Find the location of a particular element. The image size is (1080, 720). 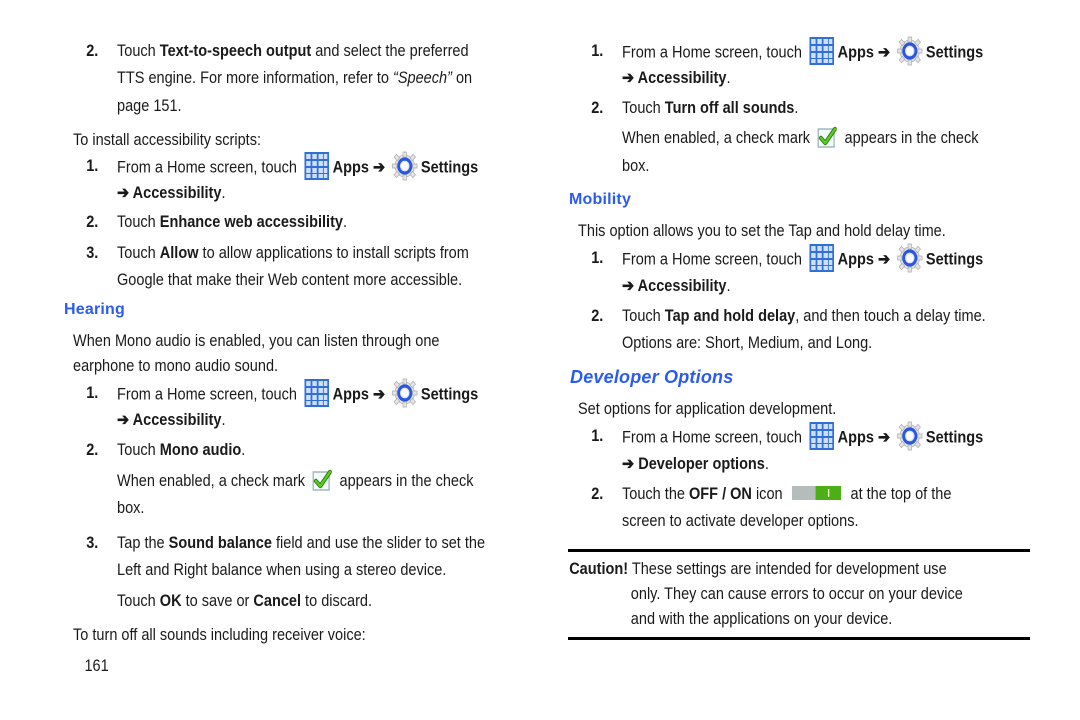

tts-output-term: Text-to-speech output is located at coordinates (235, 51).